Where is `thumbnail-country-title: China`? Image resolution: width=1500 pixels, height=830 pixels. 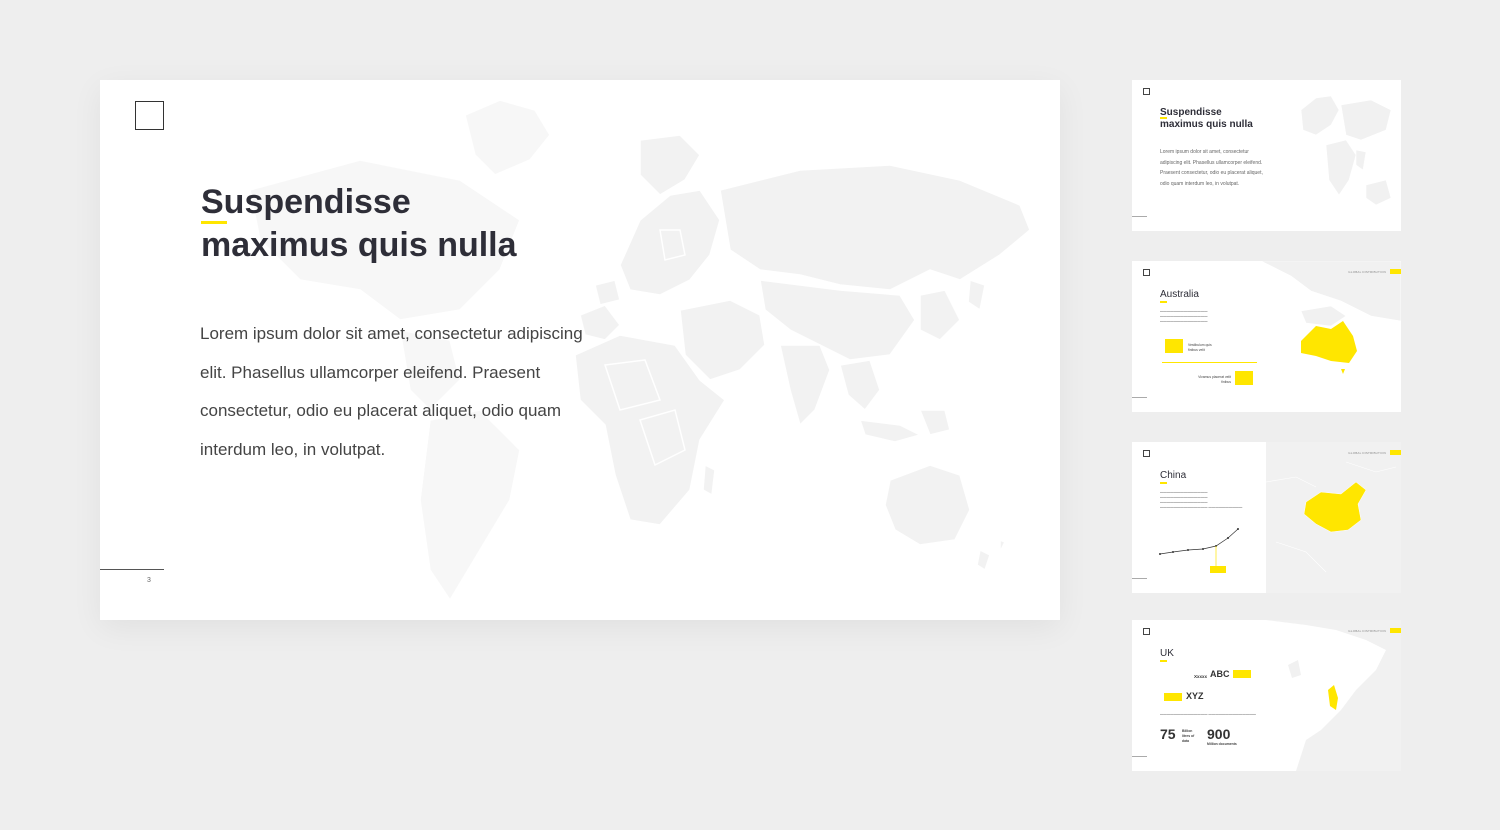
thumbnail-country-title: China is located at coordinates (1173, 475).